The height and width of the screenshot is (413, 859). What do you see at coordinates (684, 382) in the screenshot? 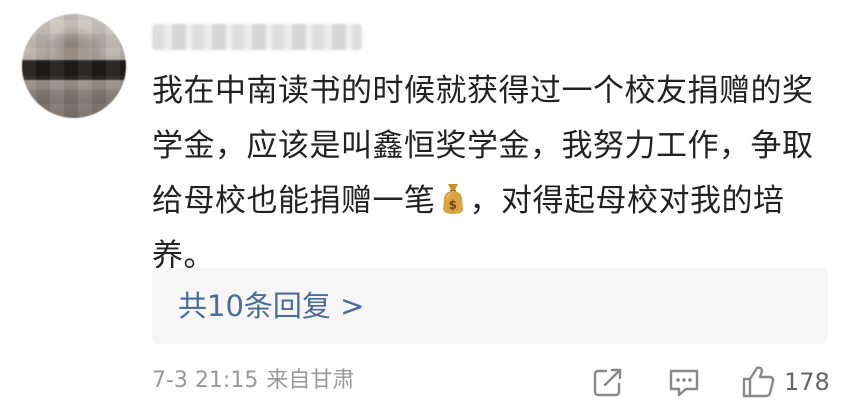
I see `comment-icon` at bounding box center [684, 382].